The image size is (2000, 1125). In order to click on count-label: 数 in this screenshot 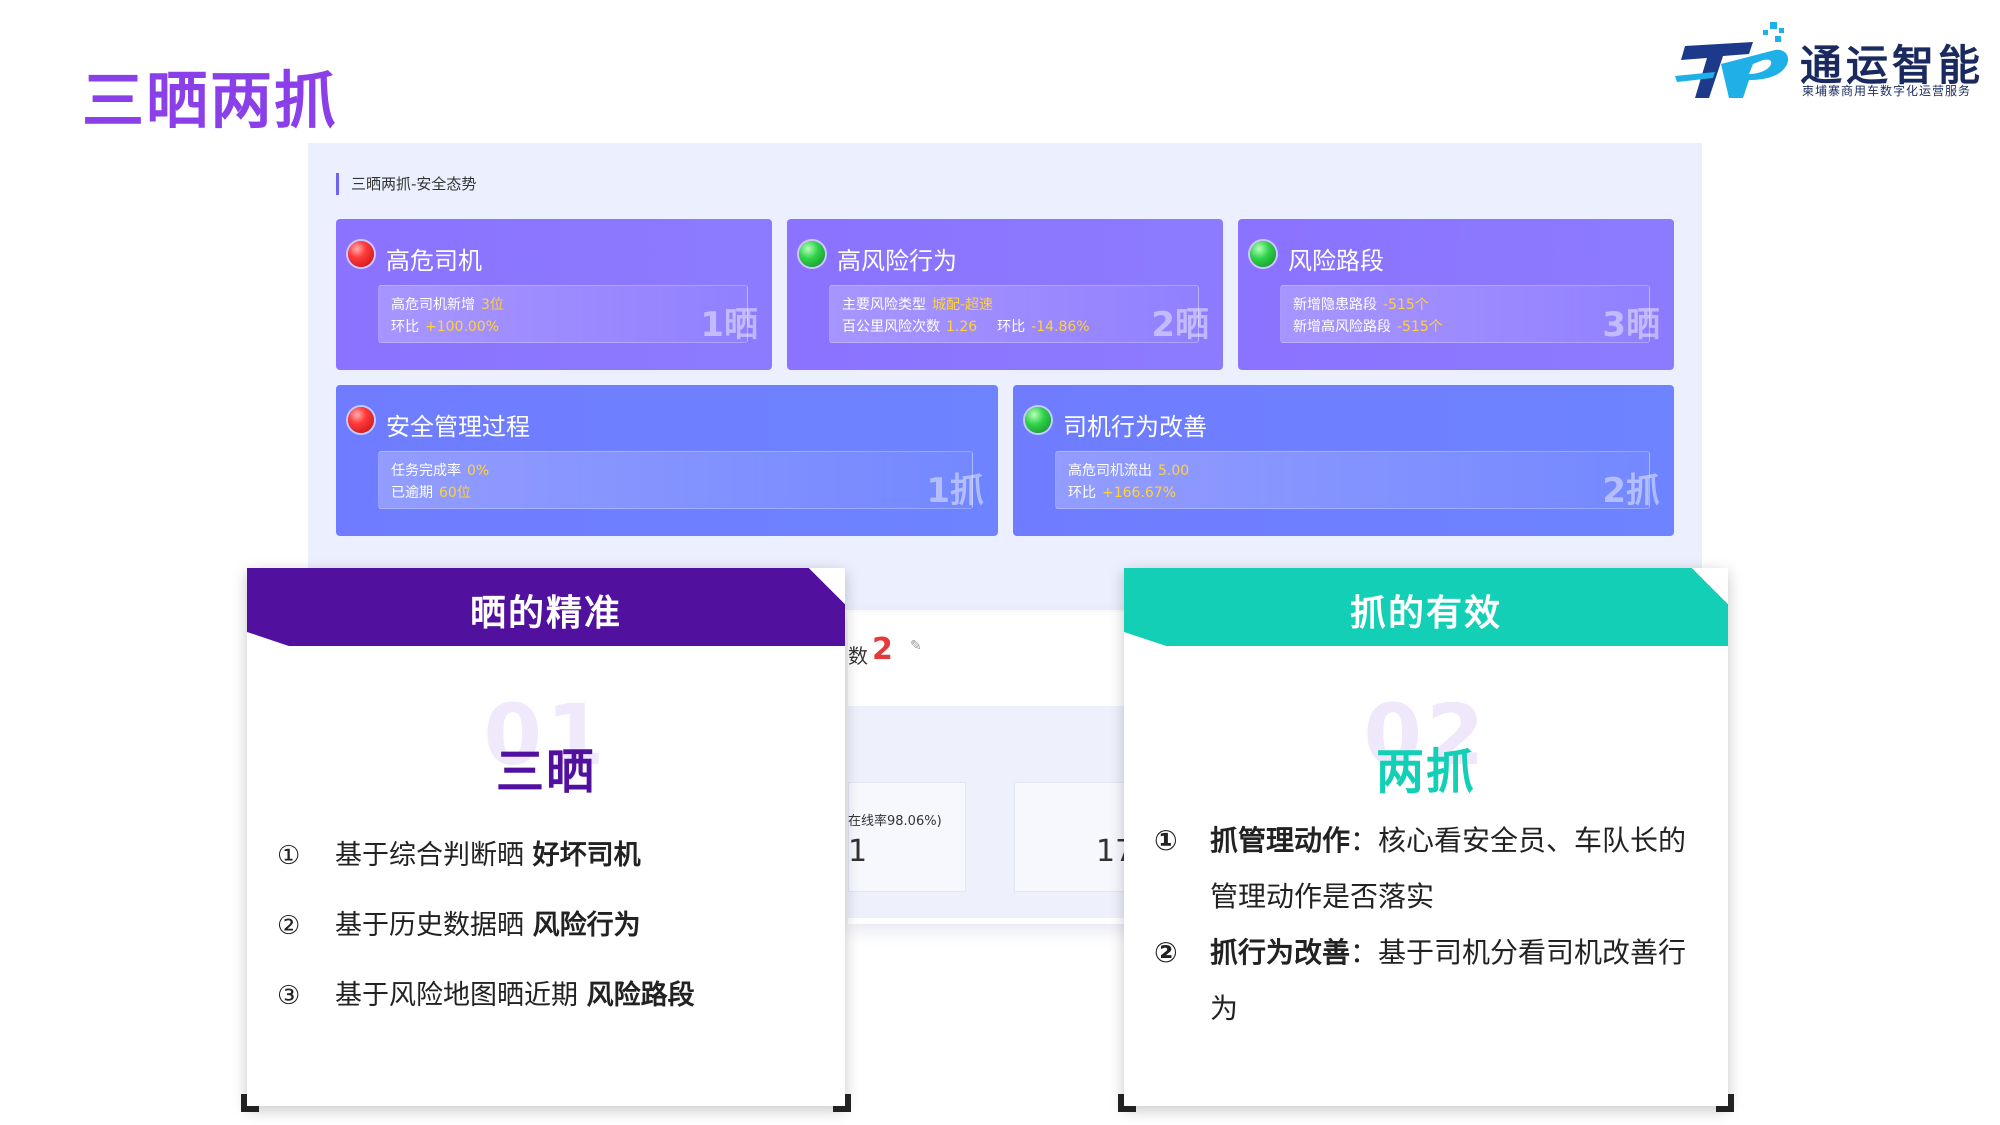, I will do `click(858, 656)`.